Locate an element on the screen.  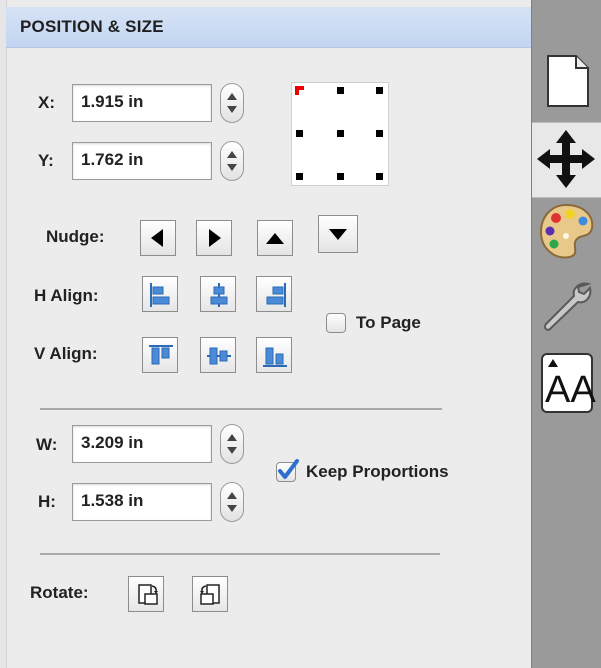
height-field: 1.538 in is located at coordinates (142, 502).